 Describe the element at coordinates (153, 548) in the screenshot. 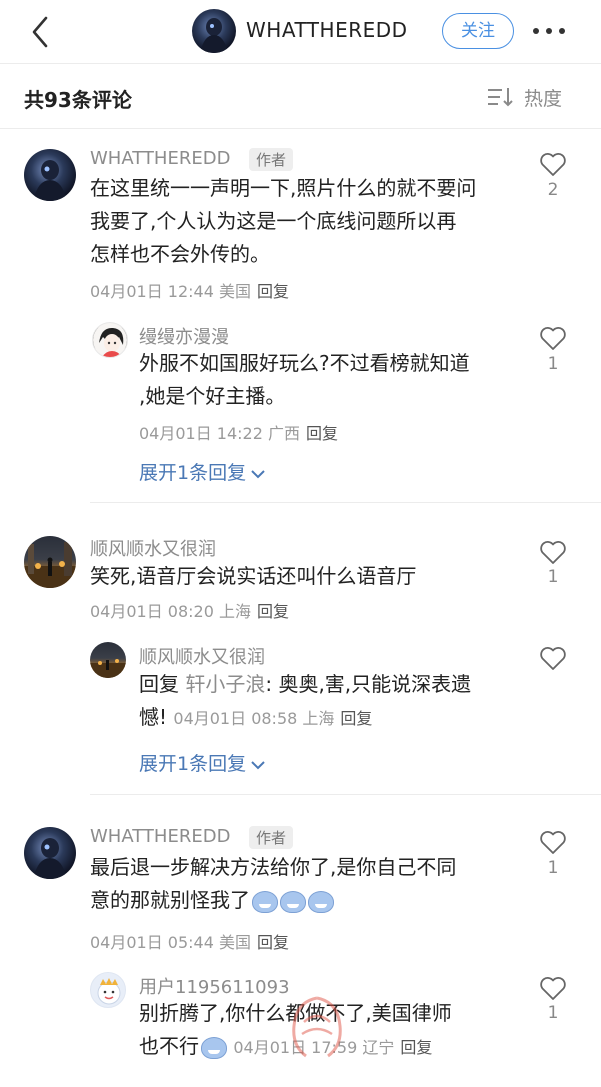

I see `comment-username: 顺风顺水又很润` at that location.